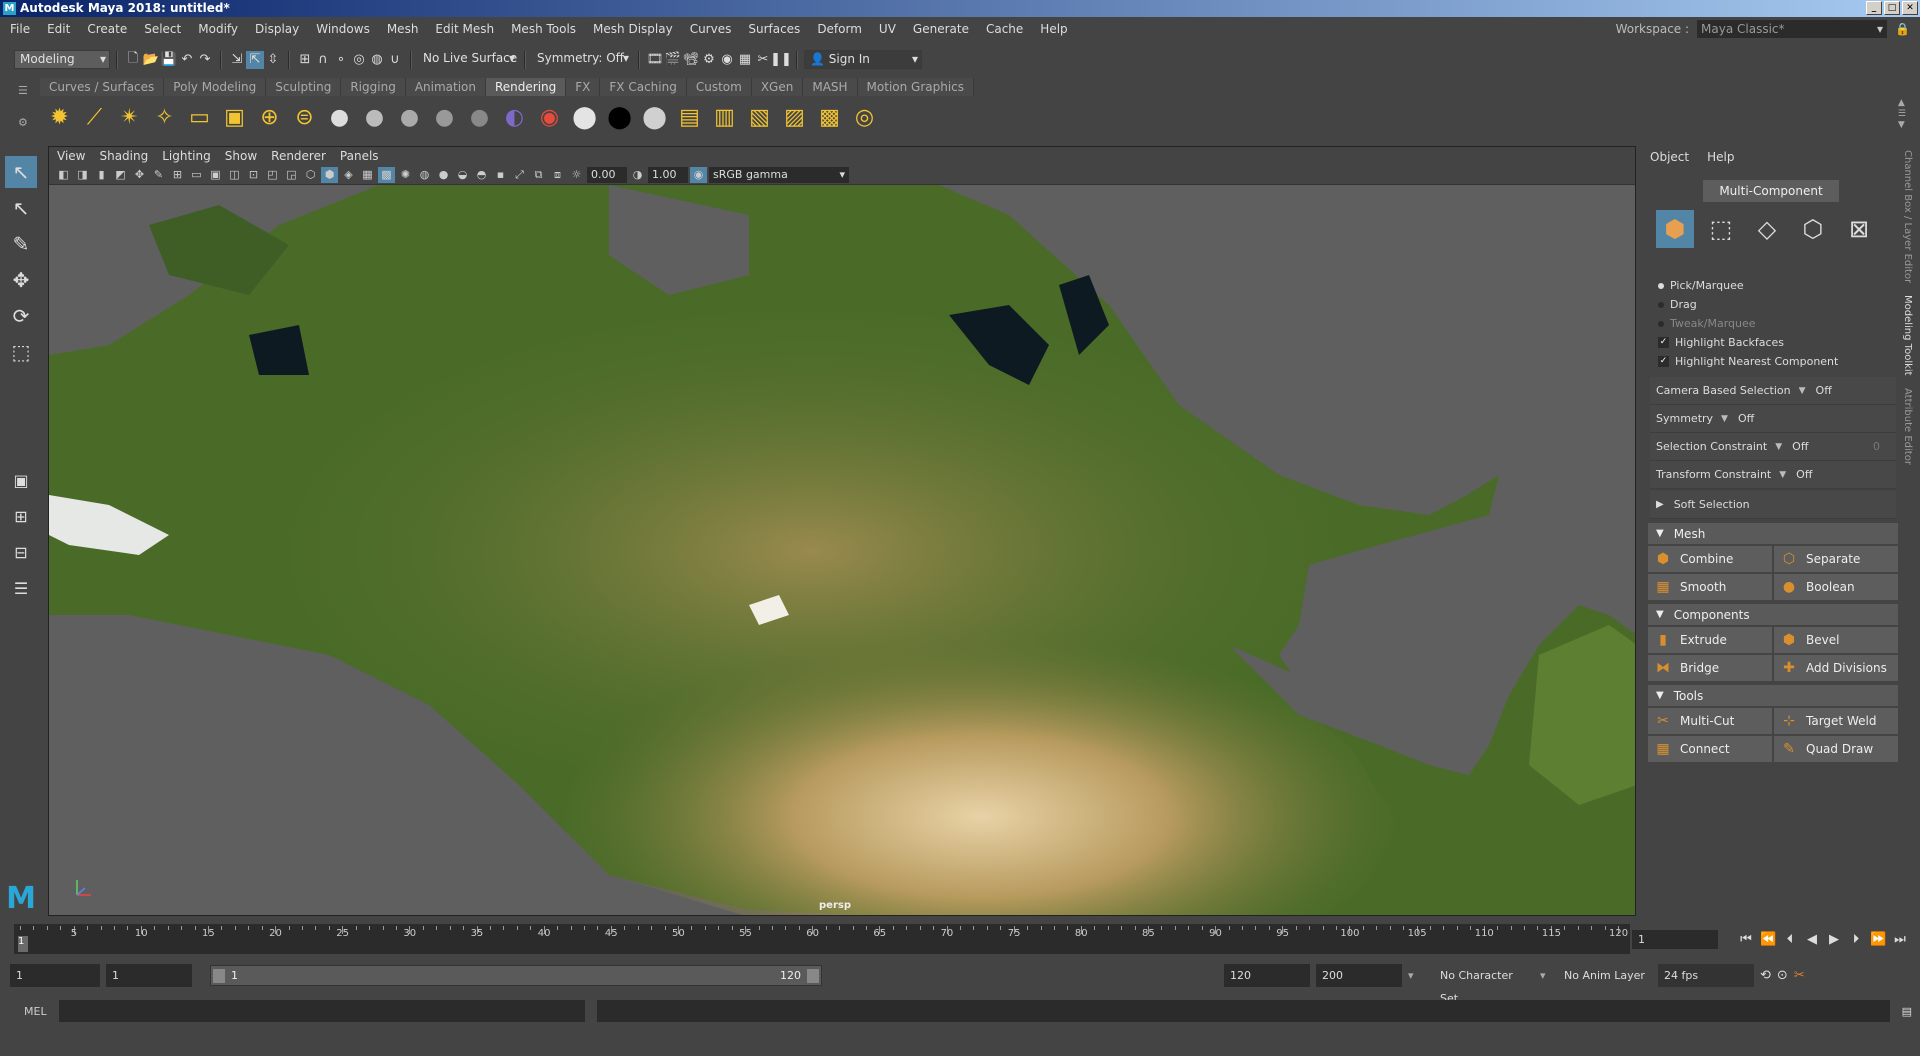 The image size is (1920, 1056). What do you see at coordinates (23, 944) in the screenshot?
I see `current-frame-marker: 1` at bounding box center [23, 944].